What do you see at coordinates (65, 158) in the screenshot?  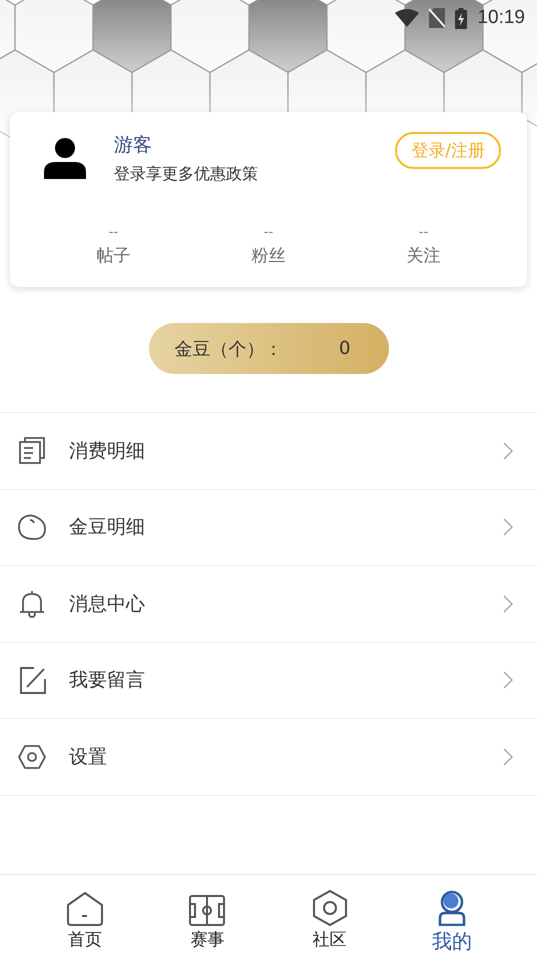 I see `user-avatar-icon` at bounding box center [65, 158].